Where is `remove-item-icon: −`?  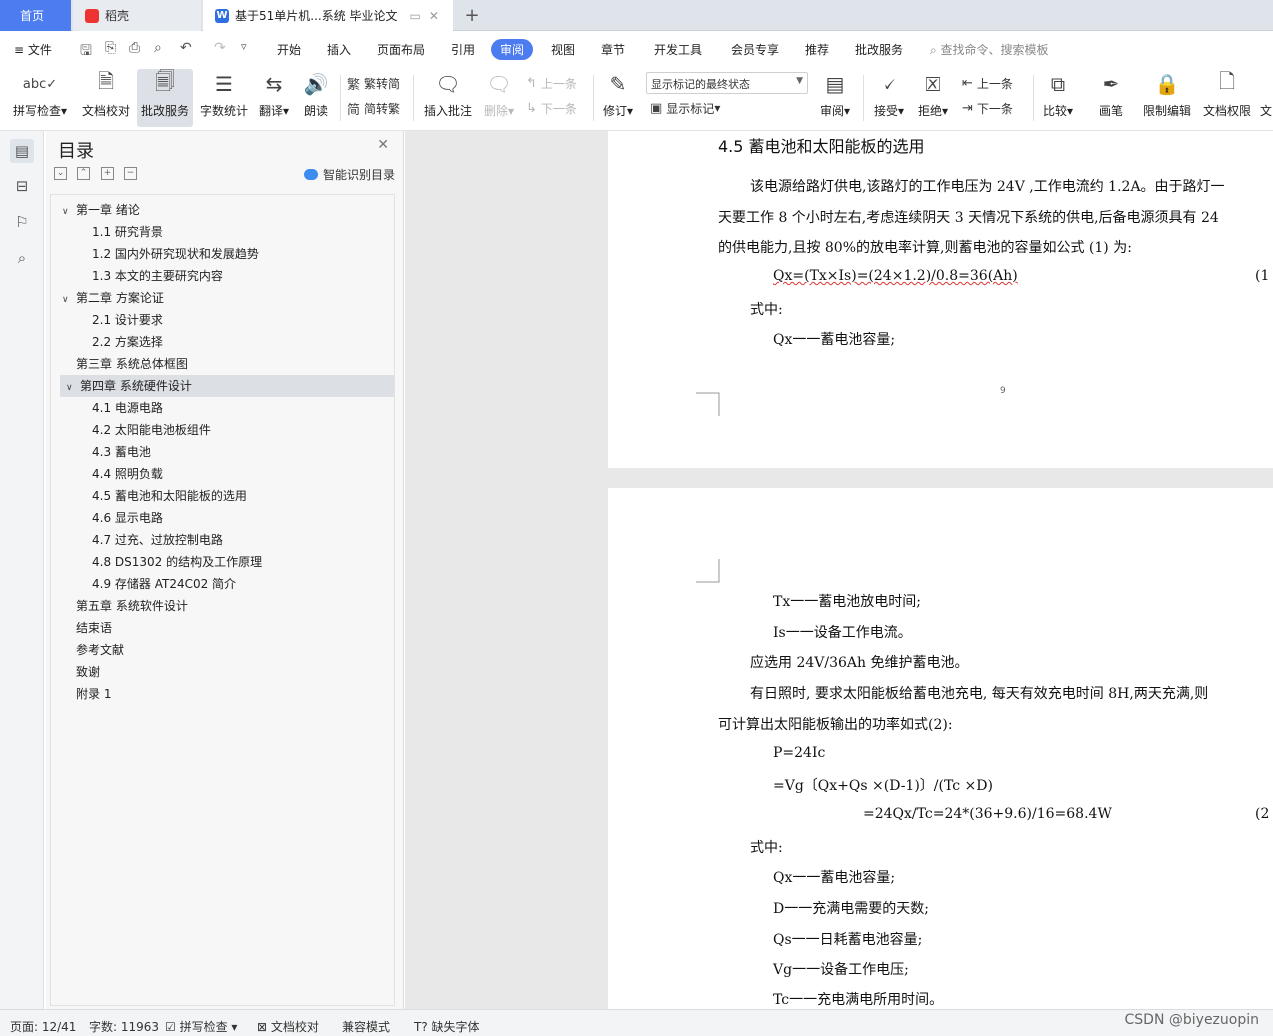
remove-item-icon: − is located at coordinates (130, 173).